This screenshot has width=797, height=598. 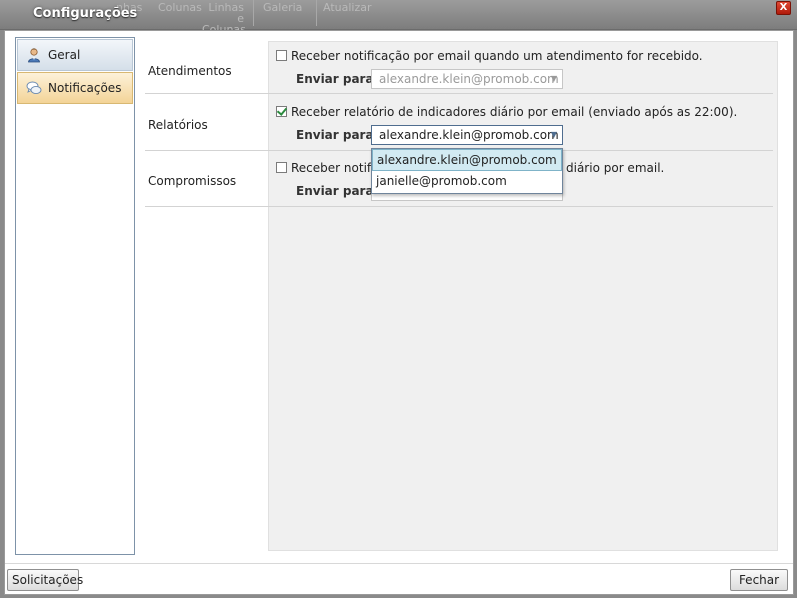 I want to click on atendimentos-checkbox, so click(x=281, y=55).